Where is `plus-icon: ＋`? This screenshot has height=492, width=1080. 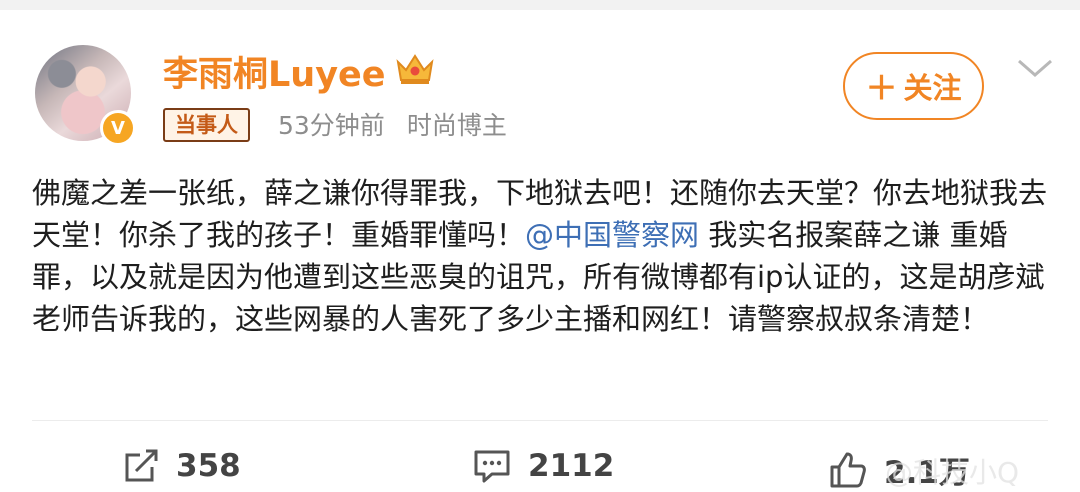 plus-icon: ＋ is located at coordinates (881, 88).